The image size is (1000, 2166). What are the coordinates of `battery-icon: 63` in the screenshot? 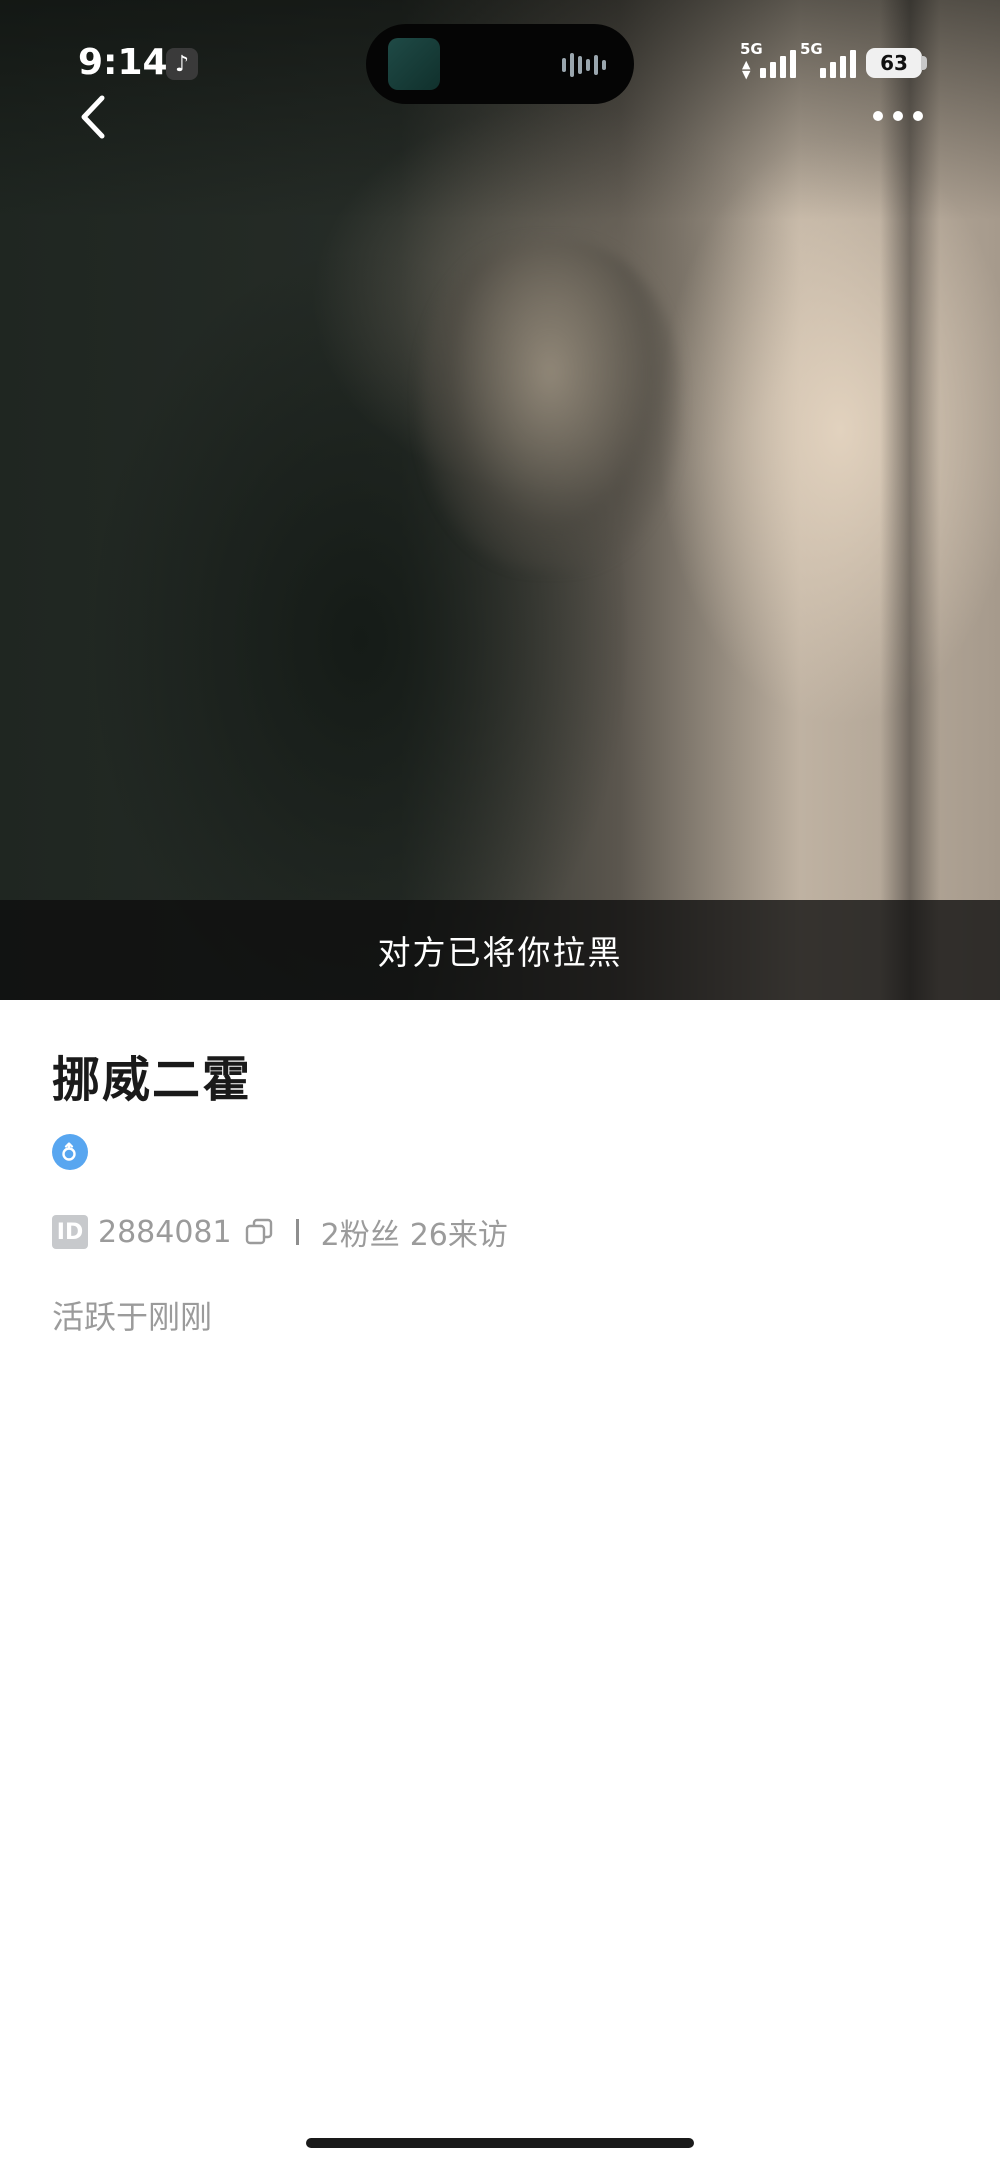 It's located at (894, 63).